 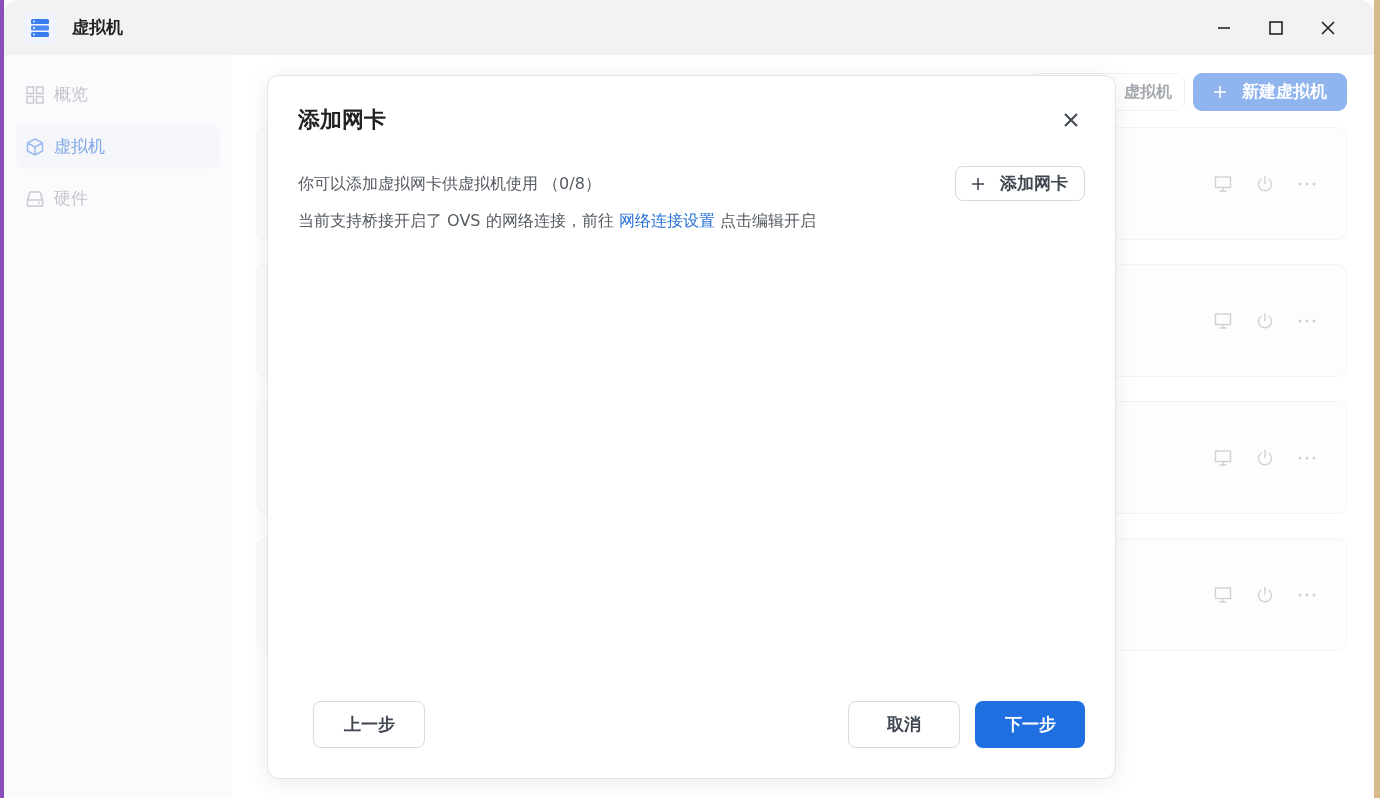 I want to click on server-icon, so click(x=40, y=27).